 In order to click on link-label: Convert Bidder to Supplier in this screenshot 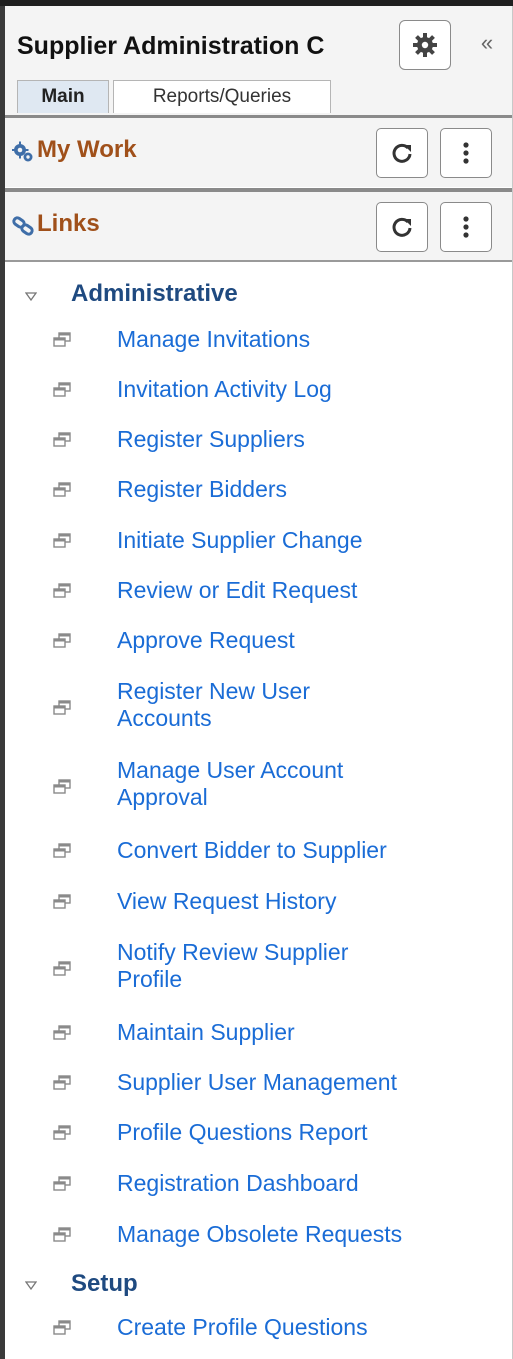, I will do `click(307, 850)`.